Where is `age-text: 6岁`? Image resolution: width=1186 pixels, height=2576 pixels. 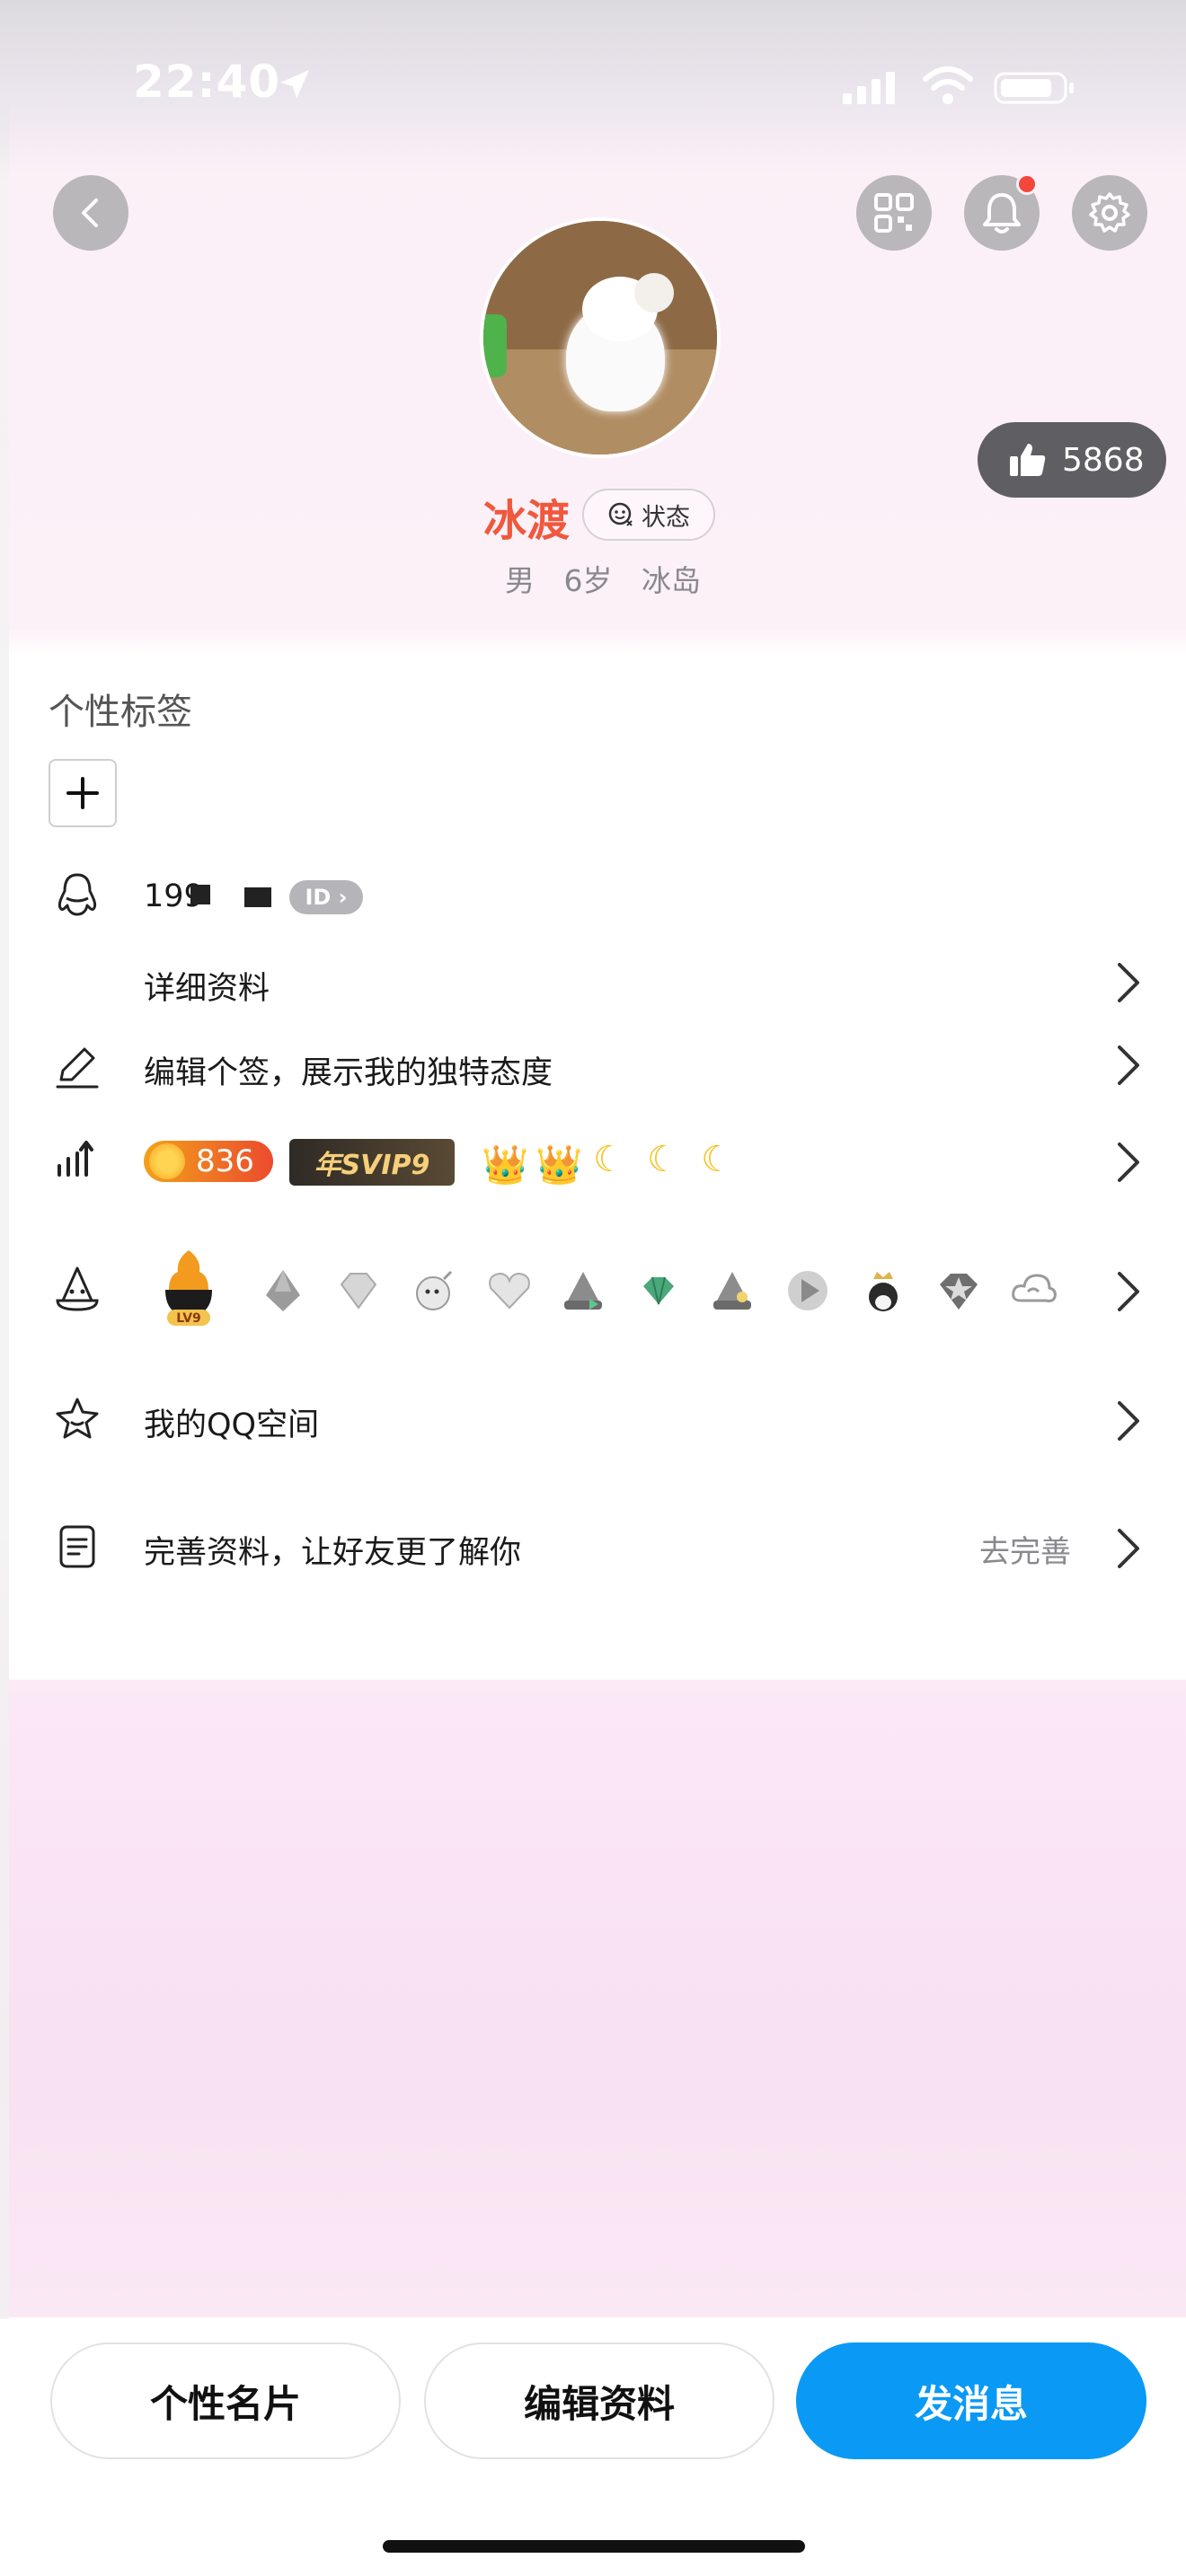 age-text: 6岁 is located at coordinates (588, 580).